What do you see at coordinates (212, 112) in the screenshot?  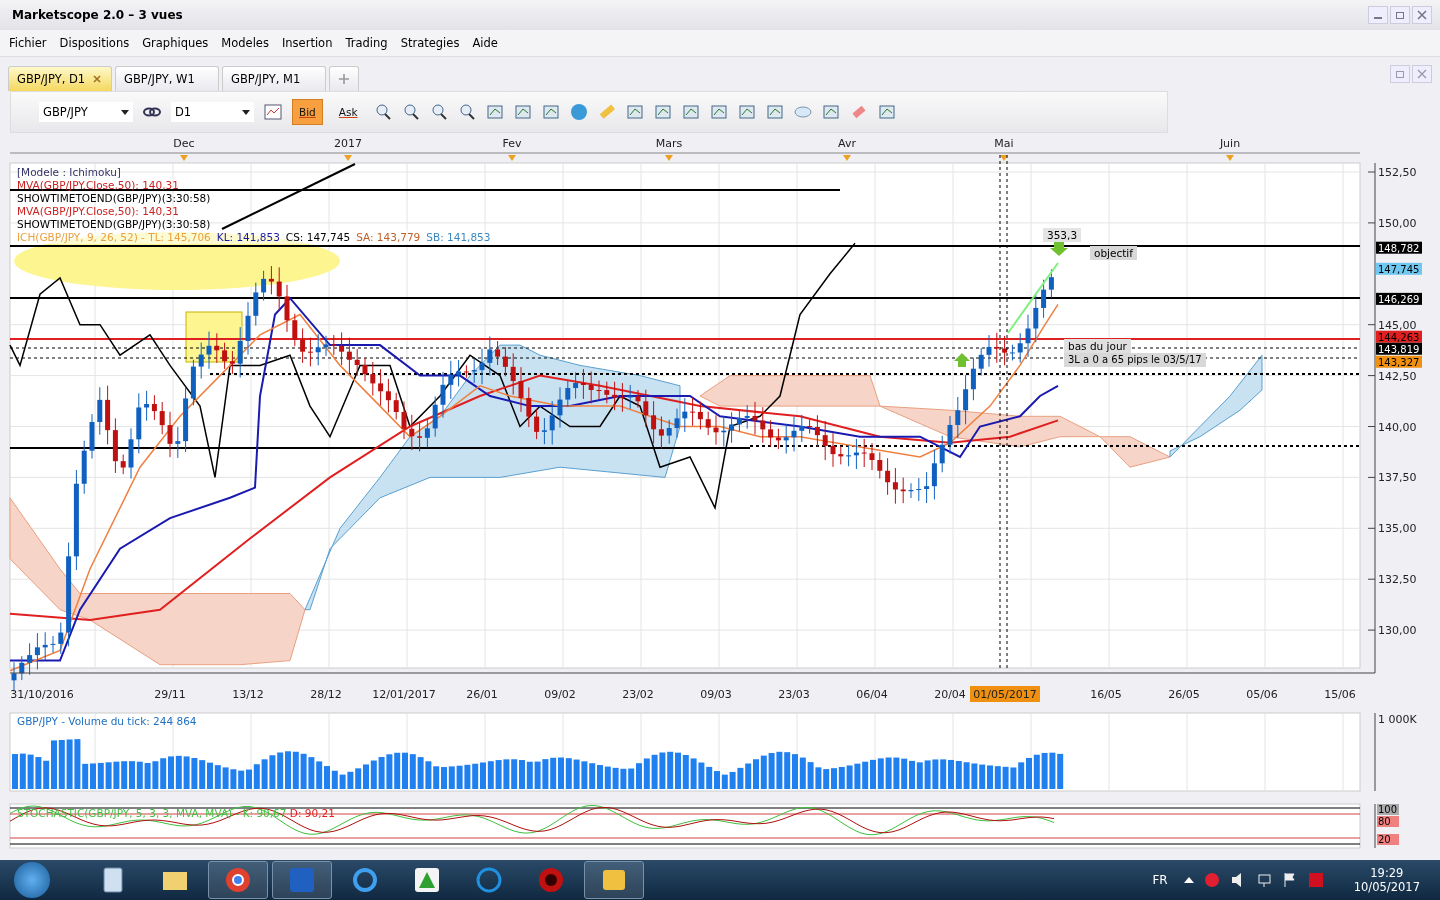 I see `period-dropdown: D1` at bounding box center [212, 112].